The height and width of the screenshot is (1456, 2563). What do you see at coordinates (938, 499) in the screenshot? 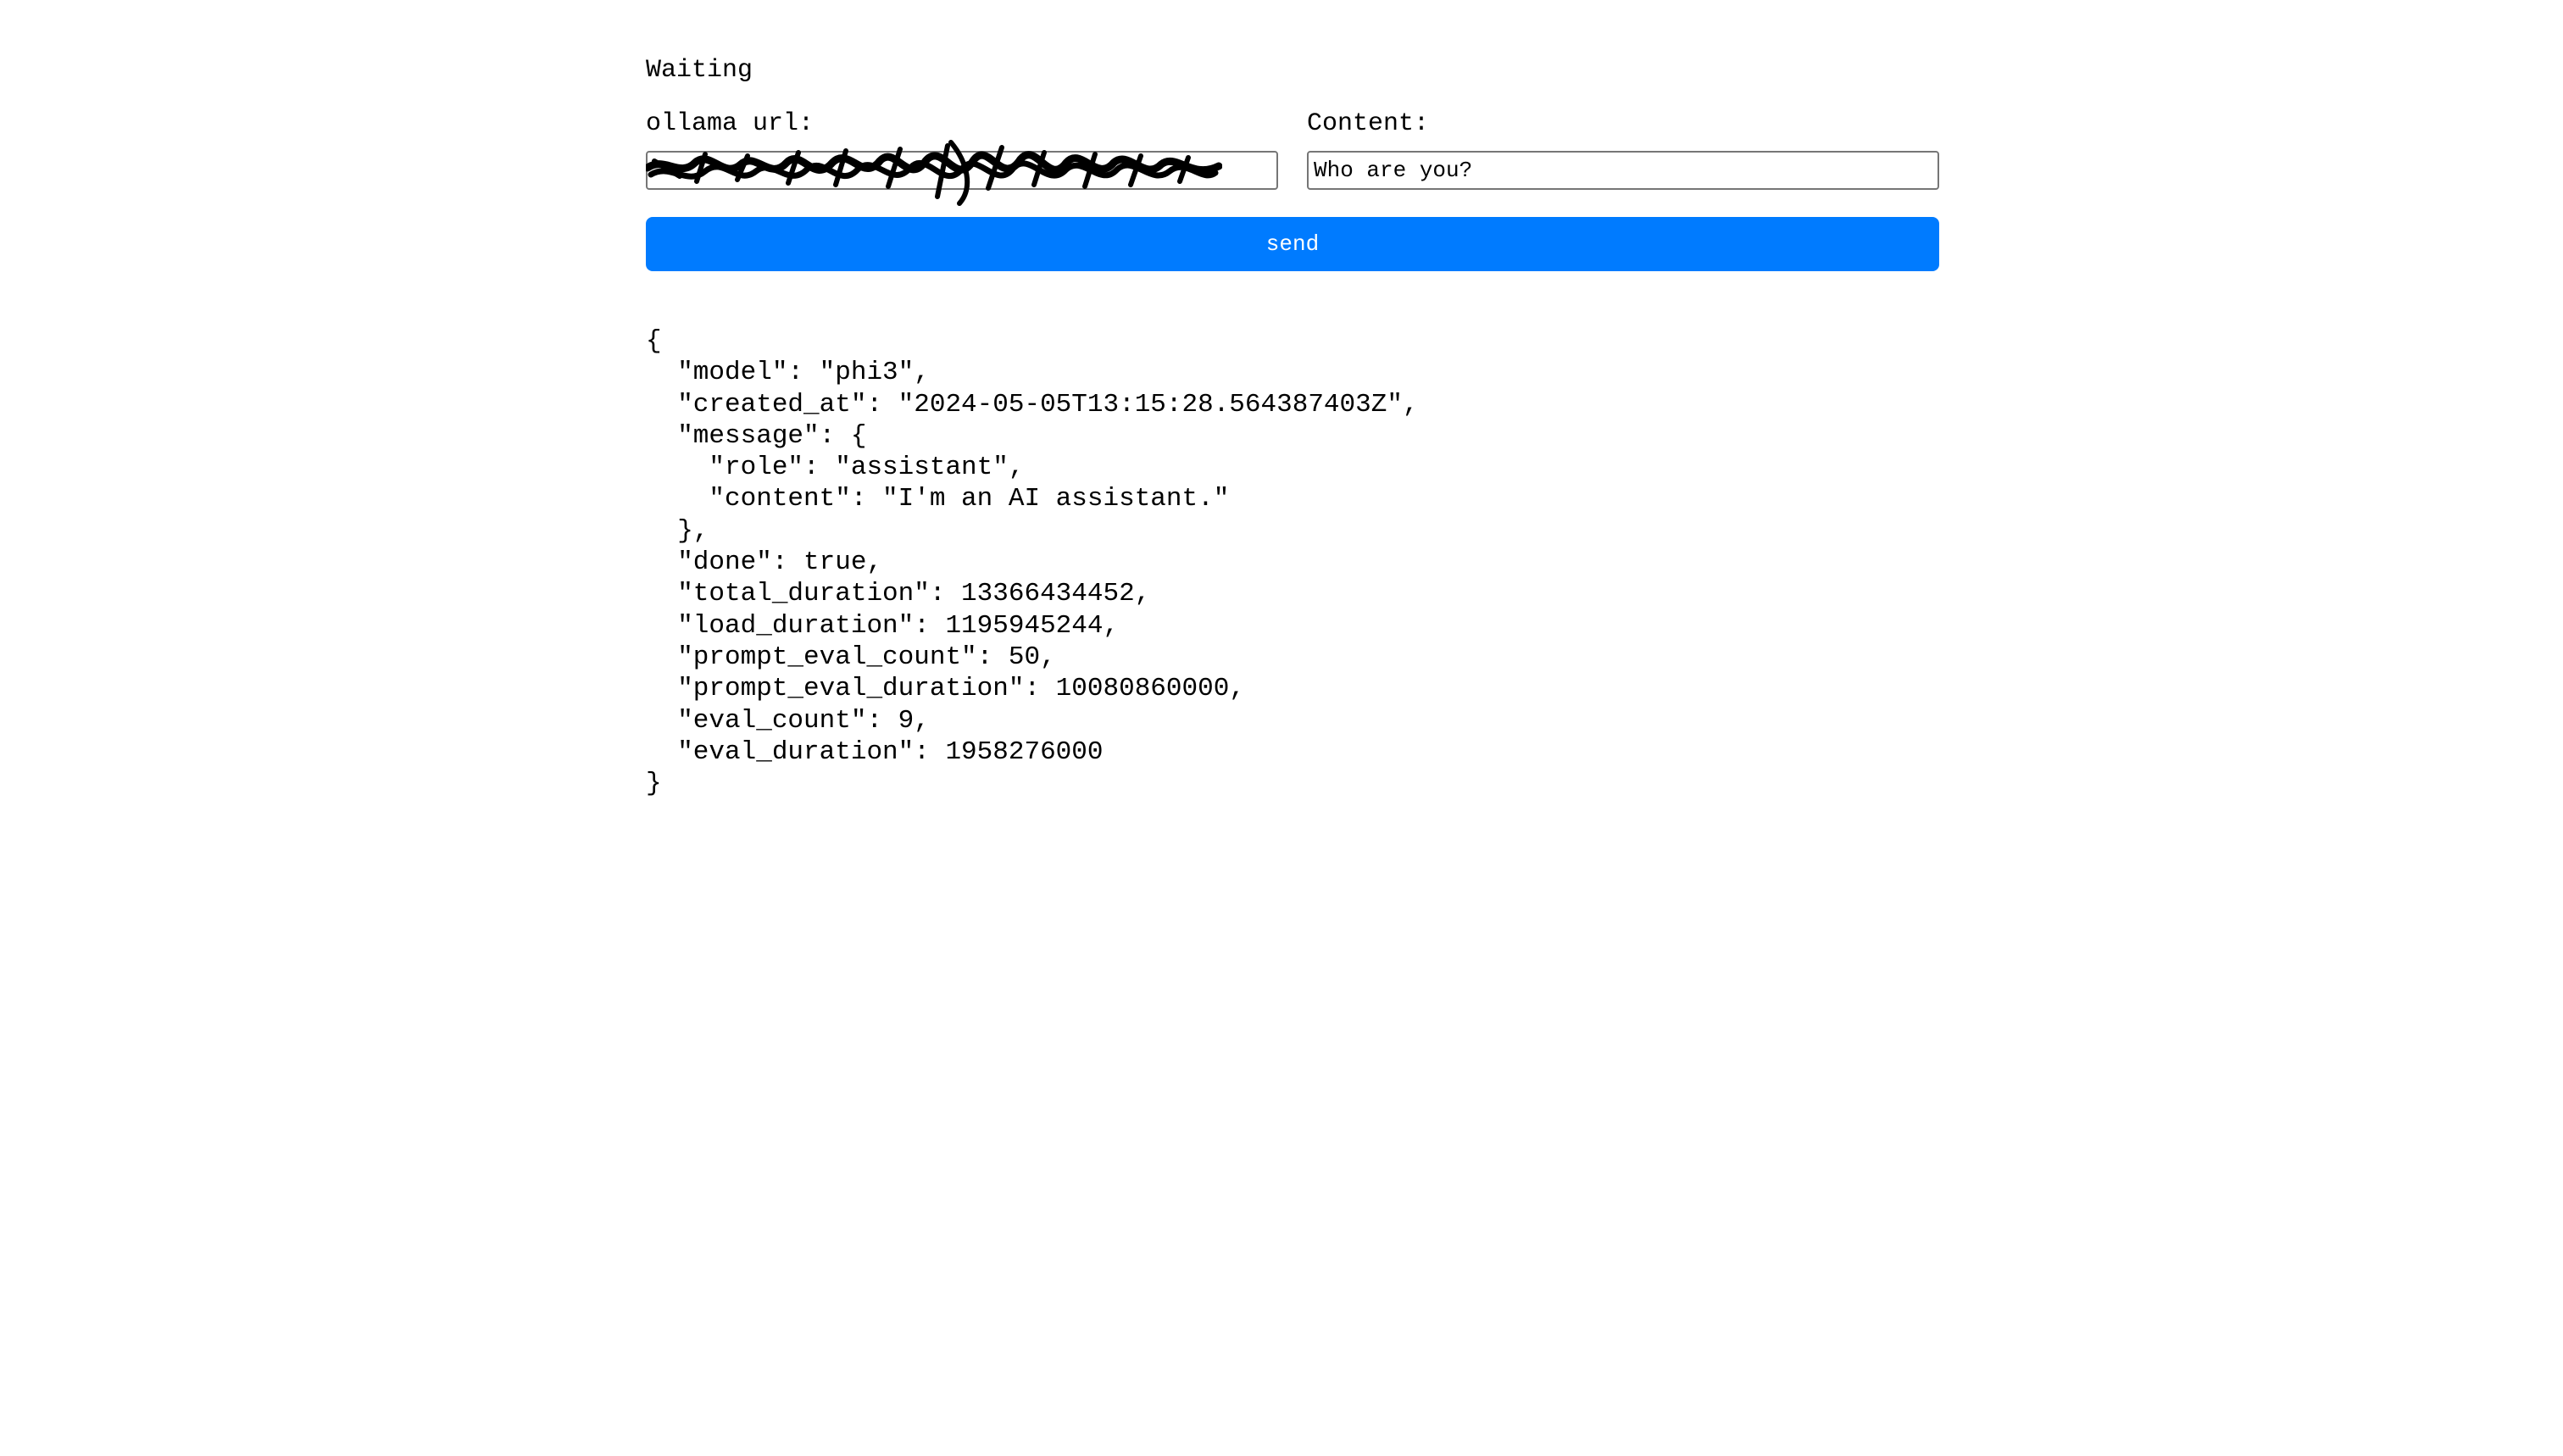
I see `response-line: "content": "I'm an AI assistant."` at bounding box center [938, 499].